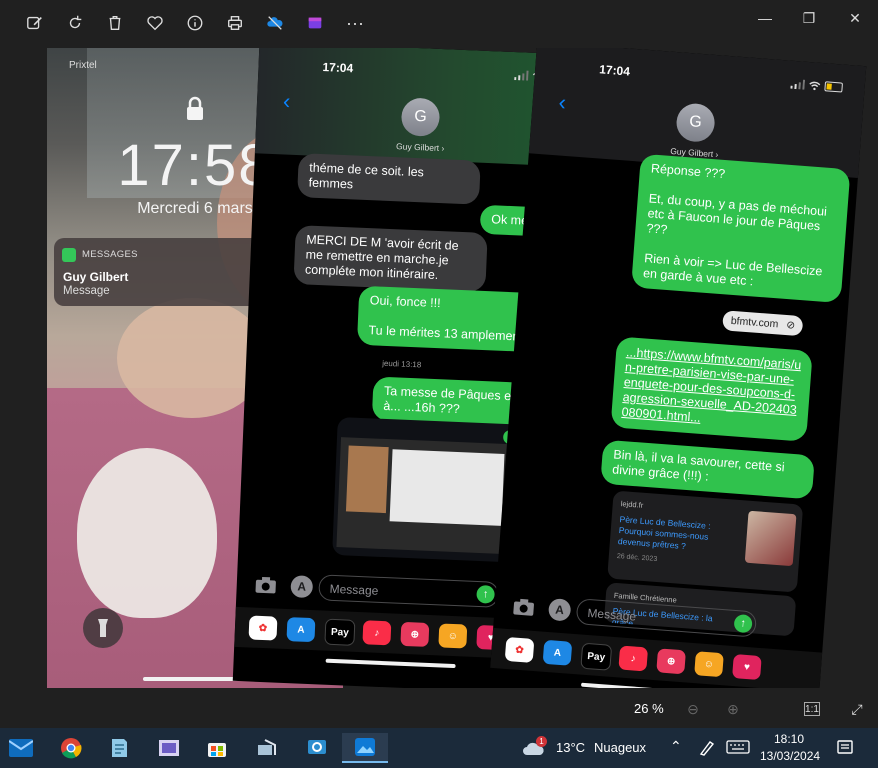  What do you see at coordinates (693, 709) in the screenshot?
I see `zoom-out-icon: ⊖` at bounding box center [693, 709].